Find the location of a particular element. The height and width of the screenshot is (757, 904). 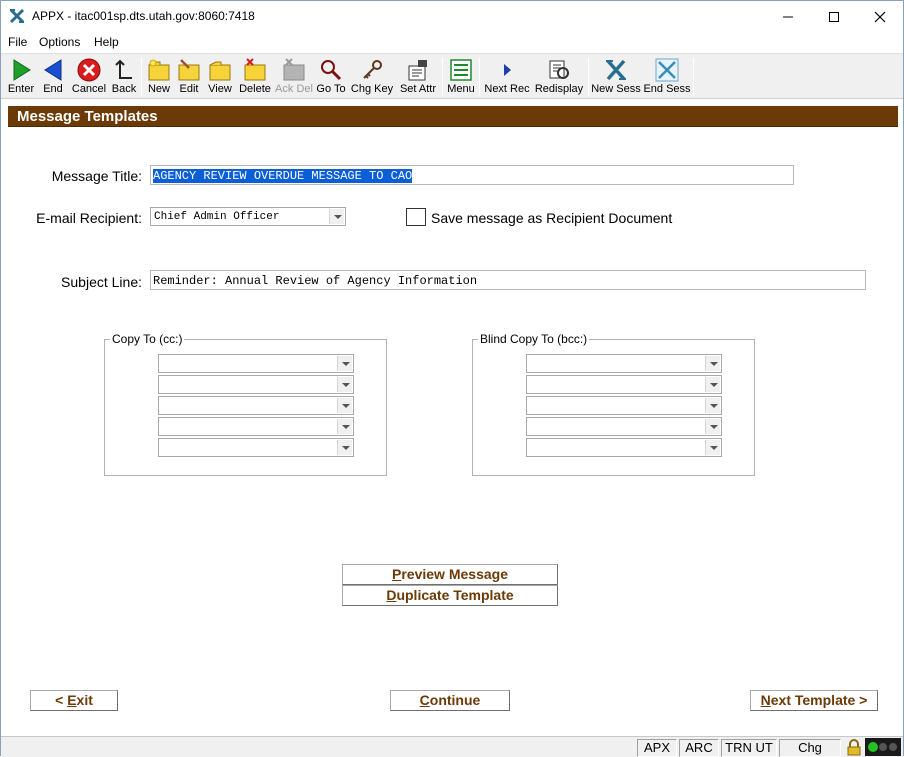

end-button: End is located at coordinates (53, 77).